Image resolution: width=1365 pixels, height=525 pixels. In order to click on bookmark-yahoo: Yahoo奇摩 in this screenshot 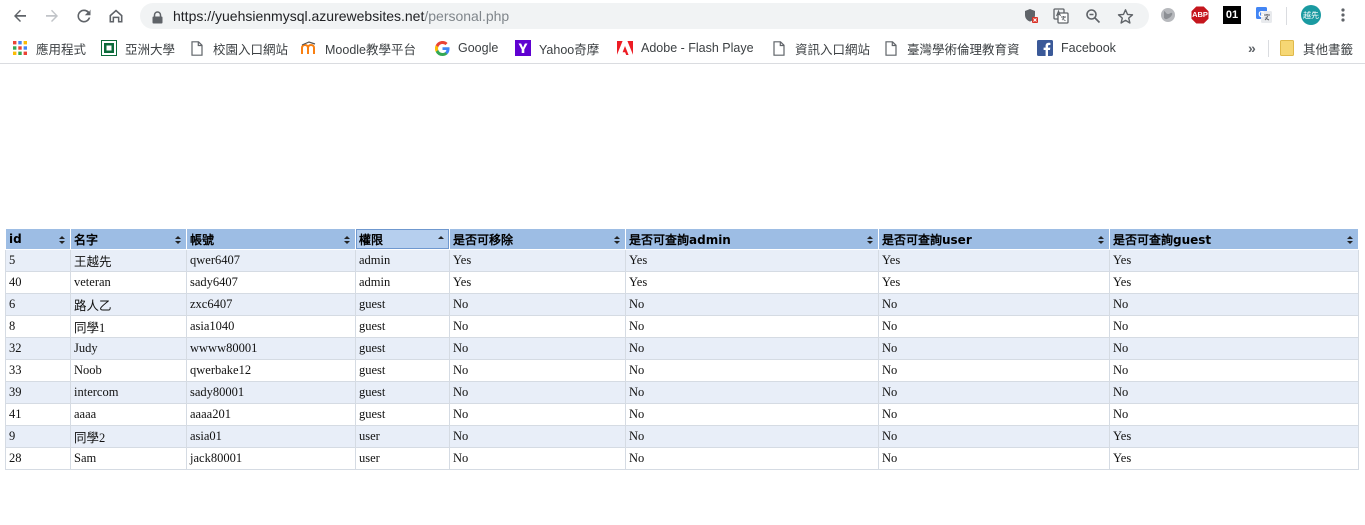, I will do `click(557, 48)`.